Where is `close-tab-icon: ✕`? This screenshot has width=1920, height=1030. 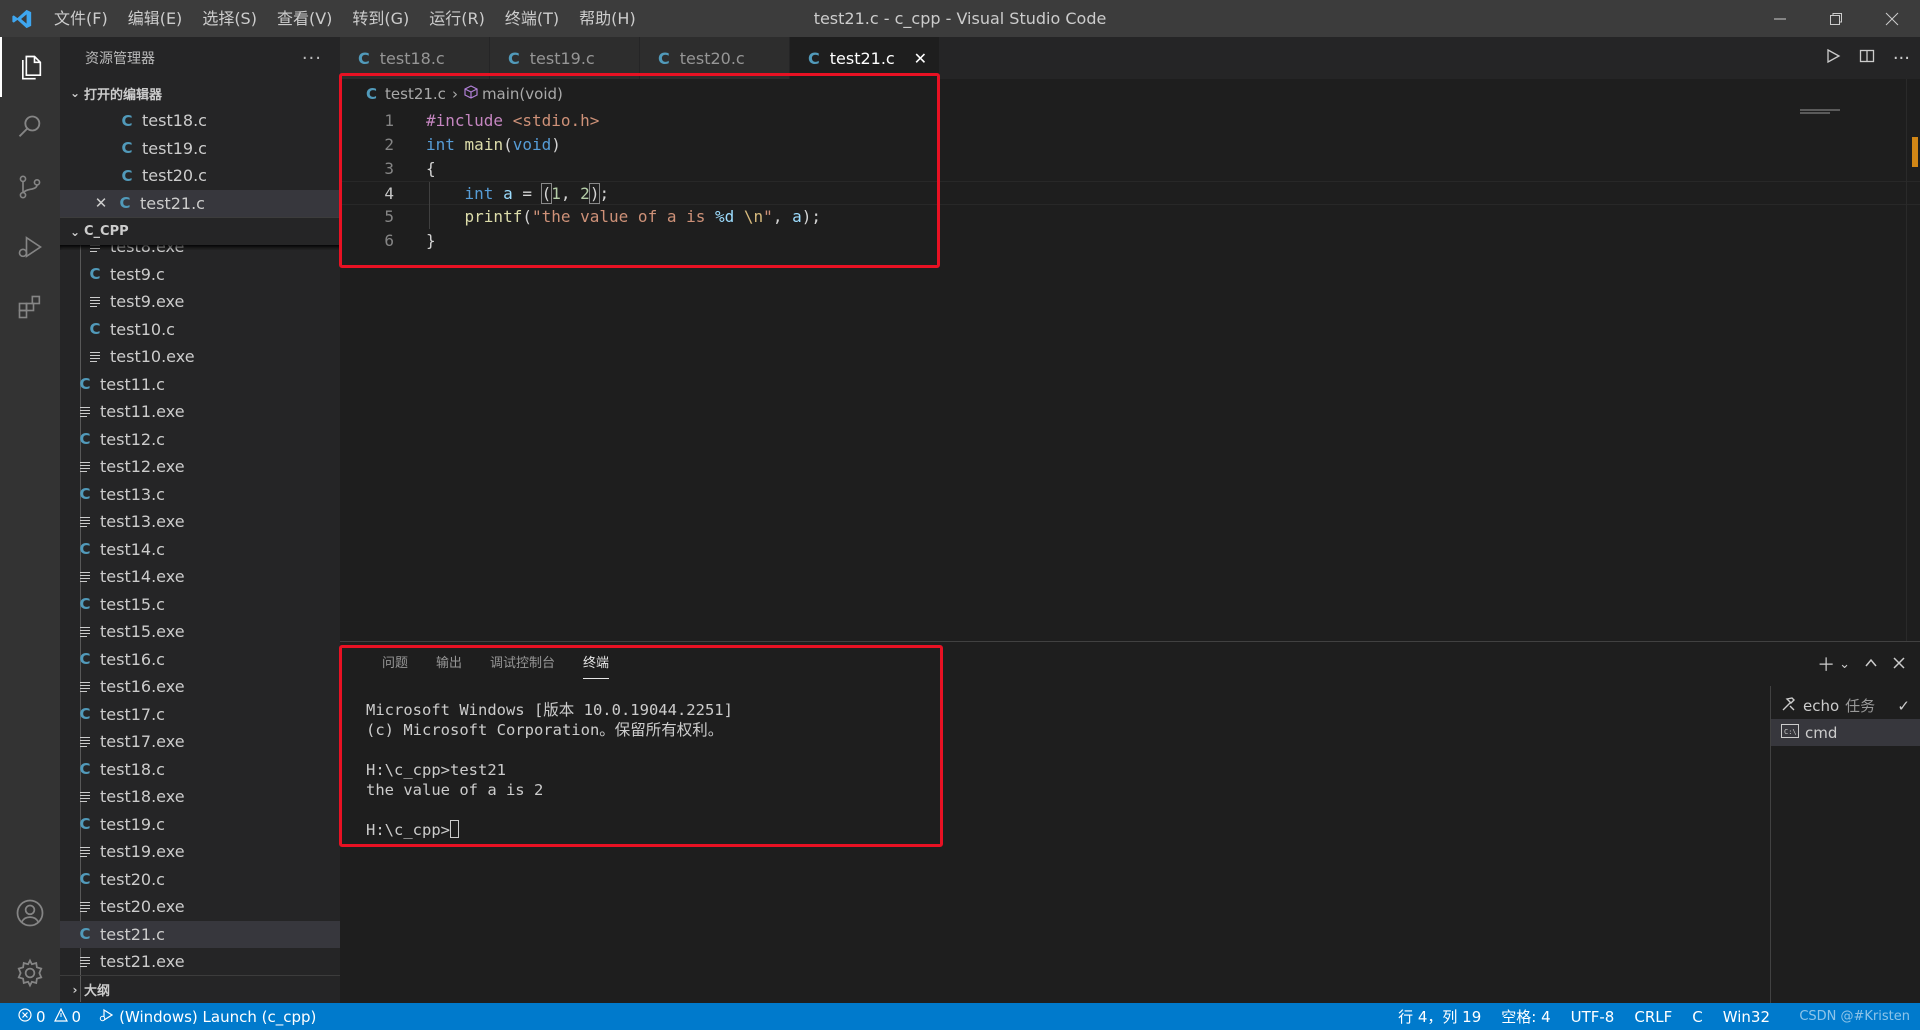 close-tab-icon: ✕ is located at coordinates (920, 58).